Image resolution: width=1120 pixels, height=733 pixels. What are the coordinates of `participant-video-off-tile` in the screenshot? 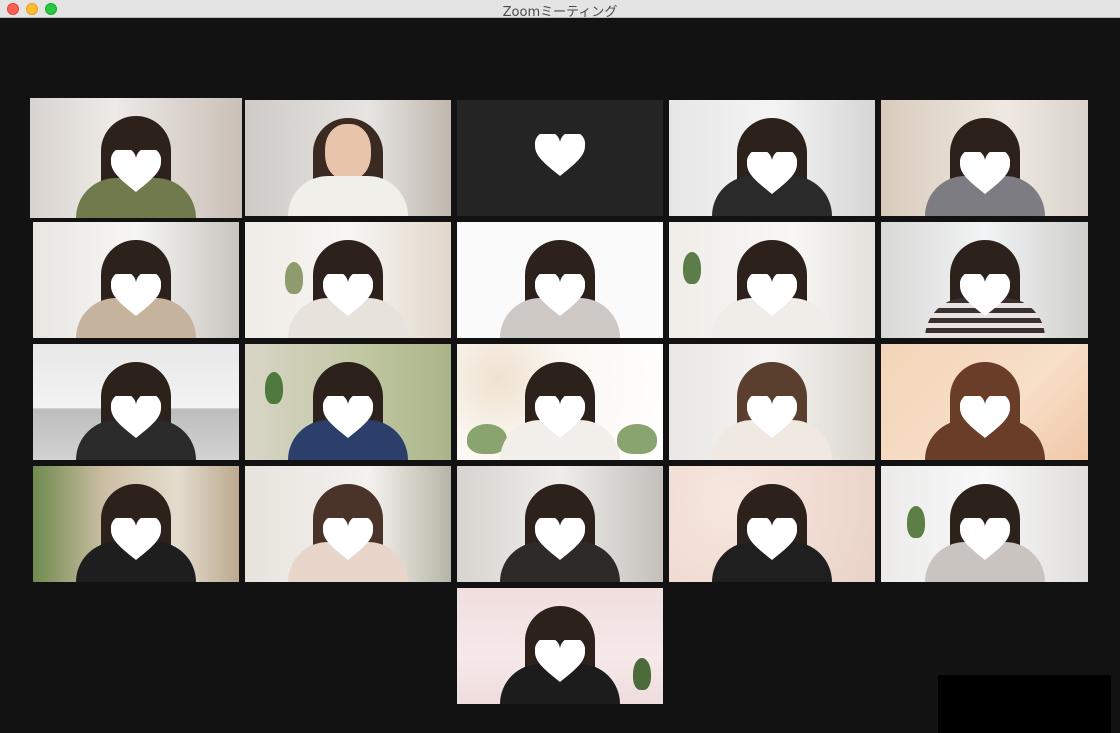 It's located at (560, 158).